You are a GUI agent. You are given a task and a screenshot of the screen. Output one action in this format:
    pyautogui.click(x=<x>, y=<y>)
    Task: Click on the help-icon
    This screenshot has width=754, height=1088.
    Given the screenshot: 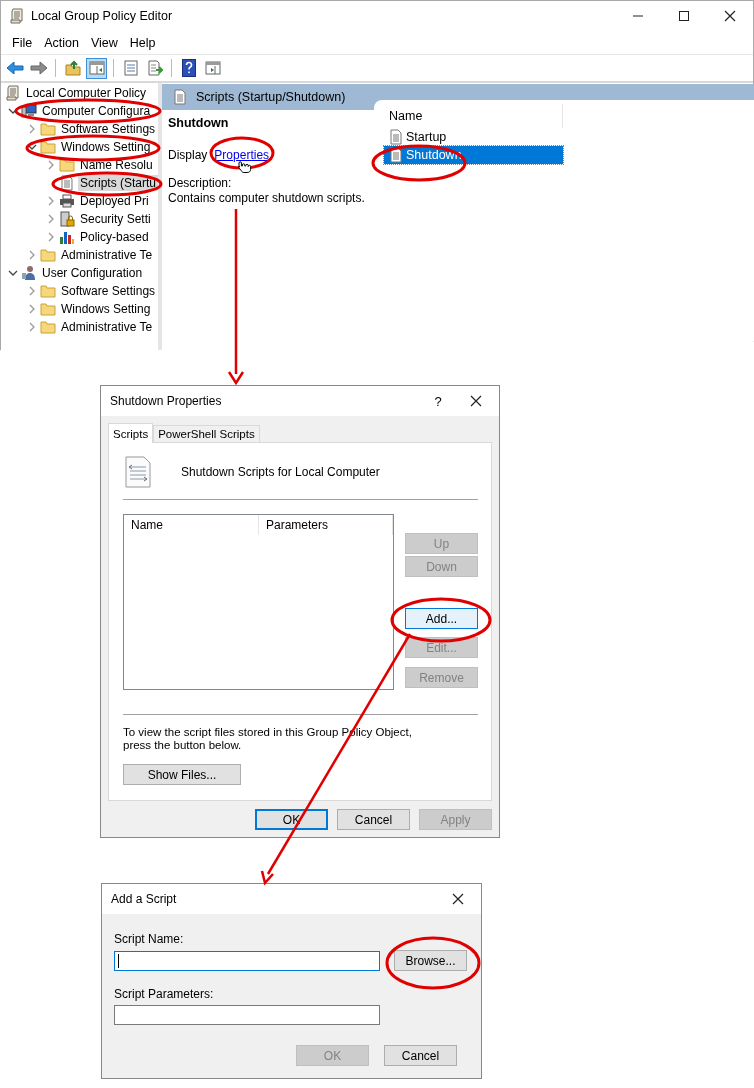 What is the action you would take?
    pyautogui.click(x=188, y=68)
    